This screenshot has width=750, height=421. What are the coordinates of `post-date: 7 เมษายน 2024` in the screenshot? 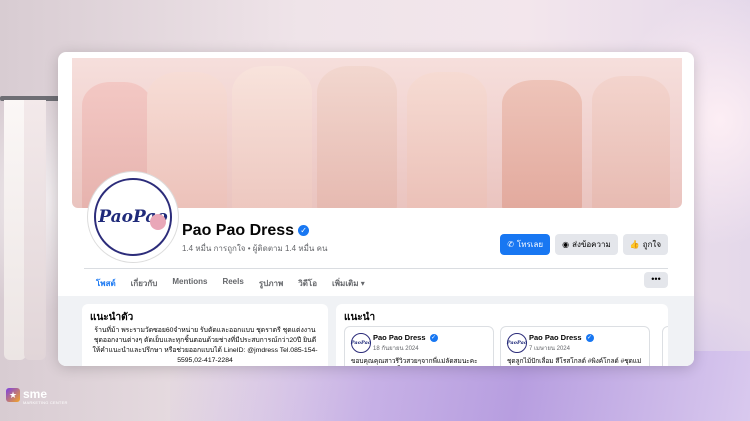 It's located at (549, 348).